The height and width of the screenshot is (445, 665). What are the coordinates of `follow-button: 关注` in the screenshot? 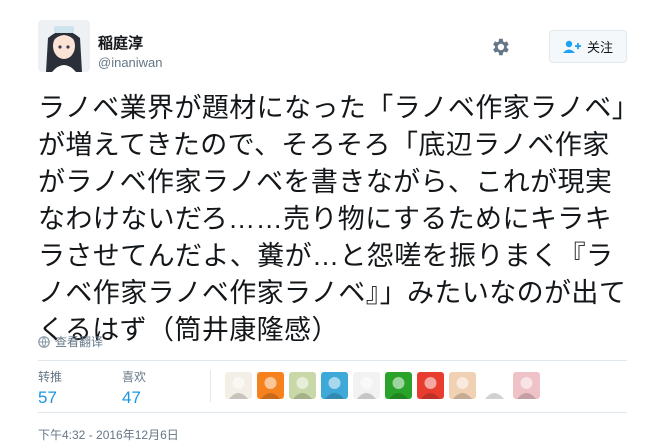 It's located at (588, 46).